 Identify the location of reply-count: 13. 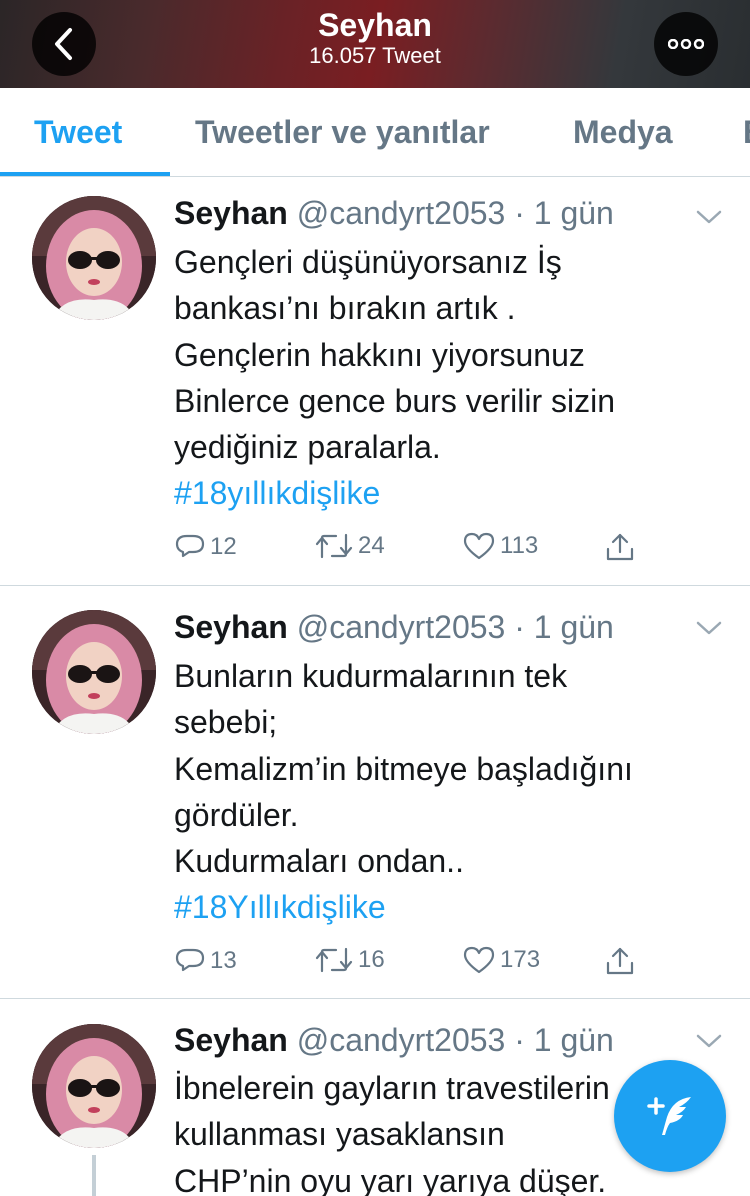
(223, 960).